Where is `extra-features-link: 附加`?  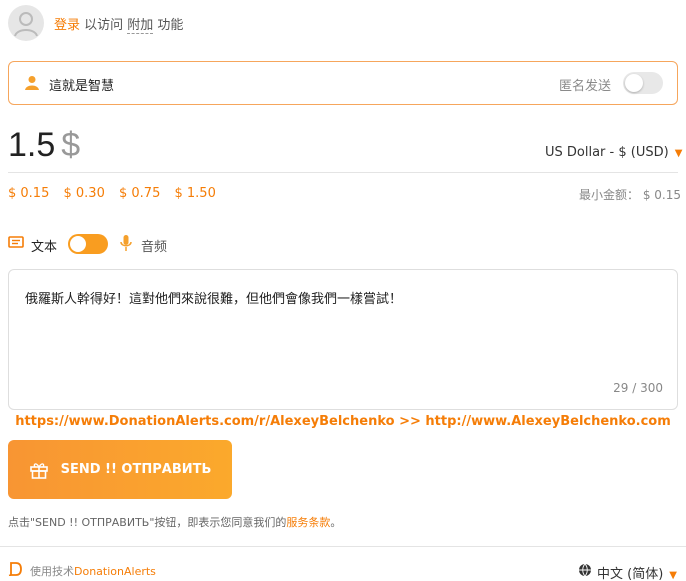
extra-features-link: 附加 is located at coordinates (140, 26).